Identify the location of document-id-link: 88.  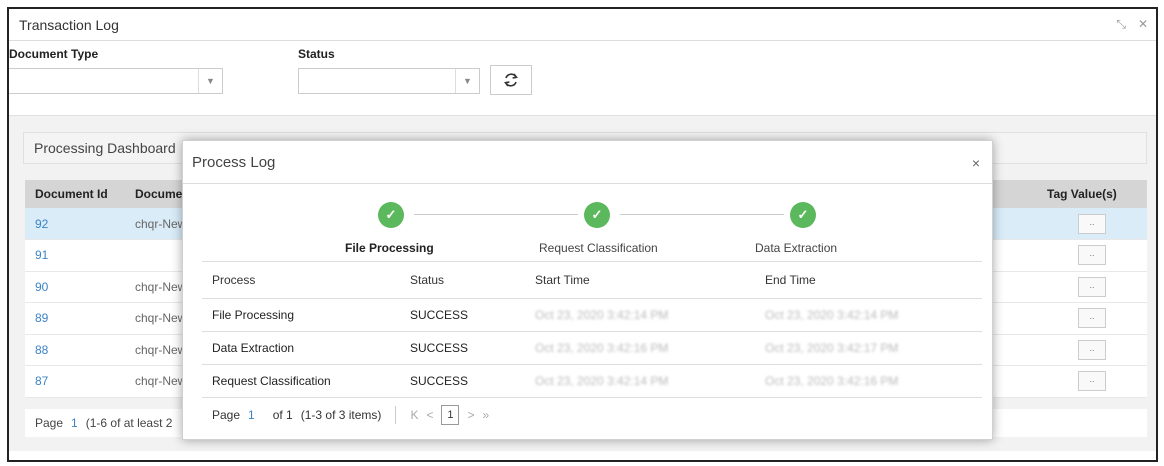
(75, 350).